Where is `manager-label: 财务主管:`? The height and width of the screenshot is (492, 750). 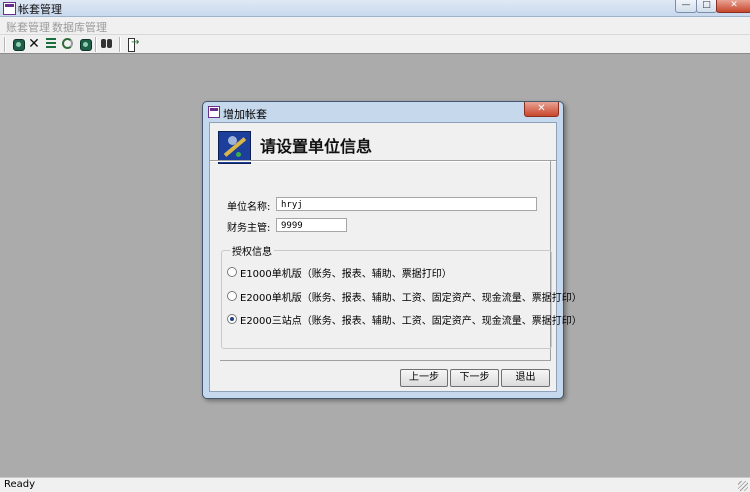
manager-label: 财务主管: is located at coordinates (249, 228).